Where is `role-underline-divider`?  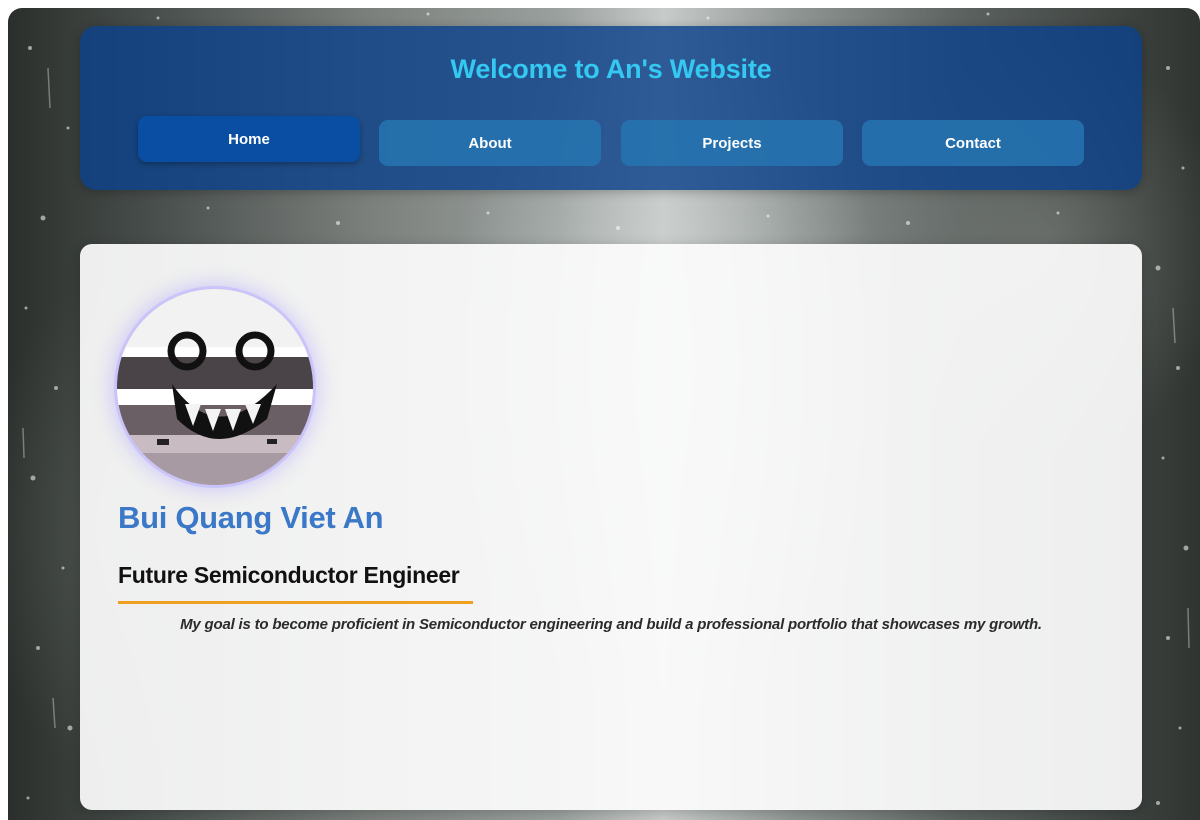
role-underline-divider is located at coordinates (295, 602).